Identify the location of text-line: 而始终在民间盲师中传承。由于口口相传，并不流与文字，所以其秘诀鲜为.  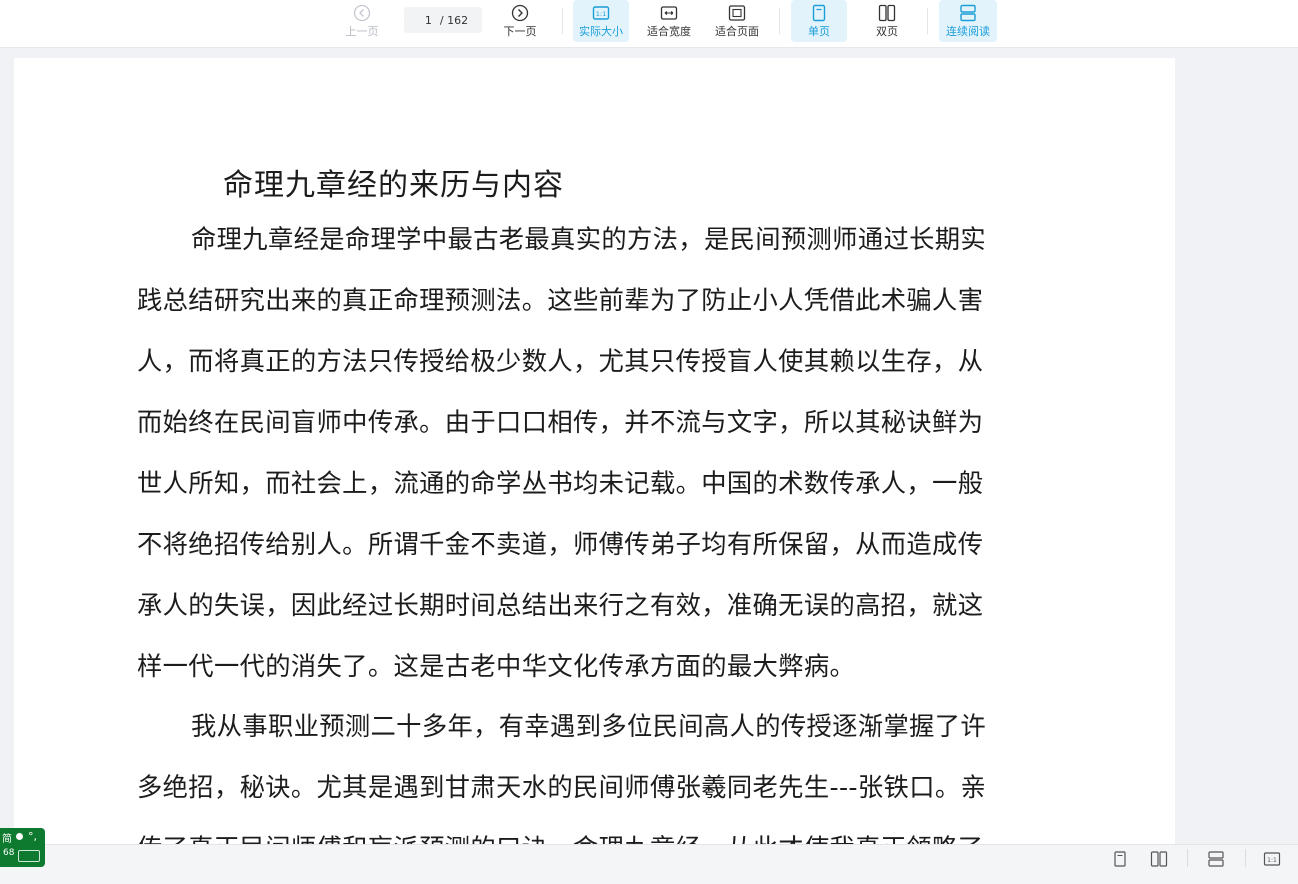
(560, 422).